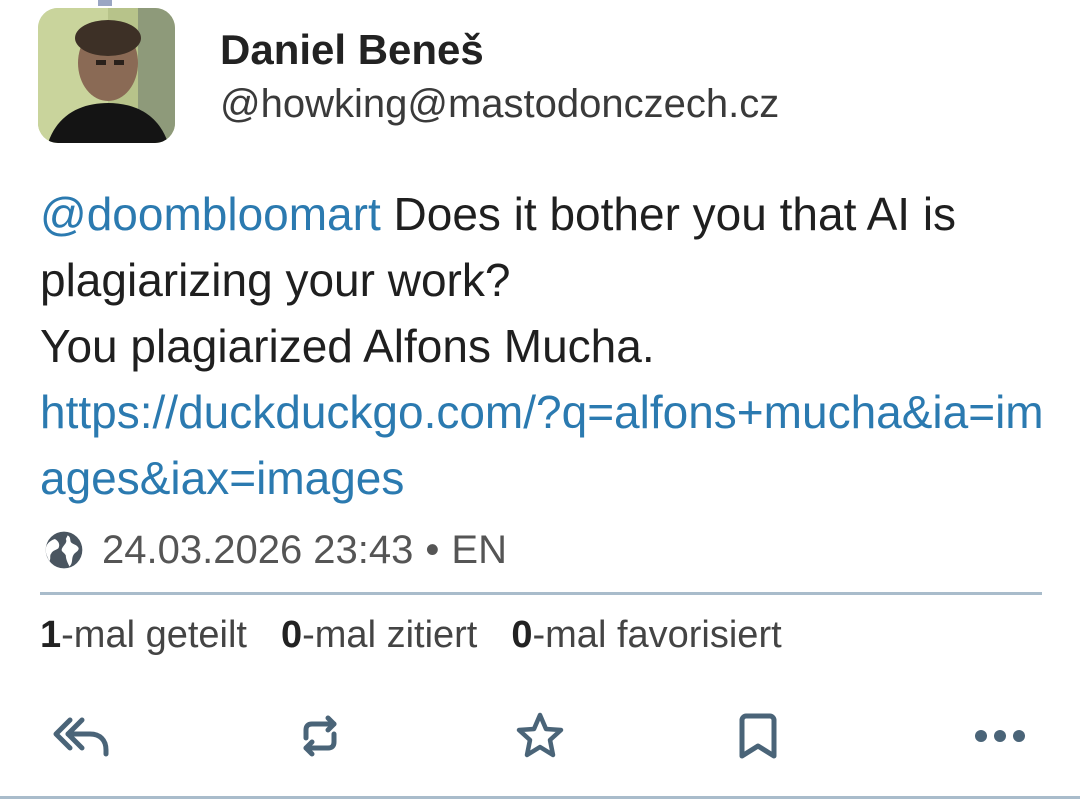  Describe the element at coordinates (154, 635) in the screenshot. I see `boosts-label: -mal geteilt` at that location.